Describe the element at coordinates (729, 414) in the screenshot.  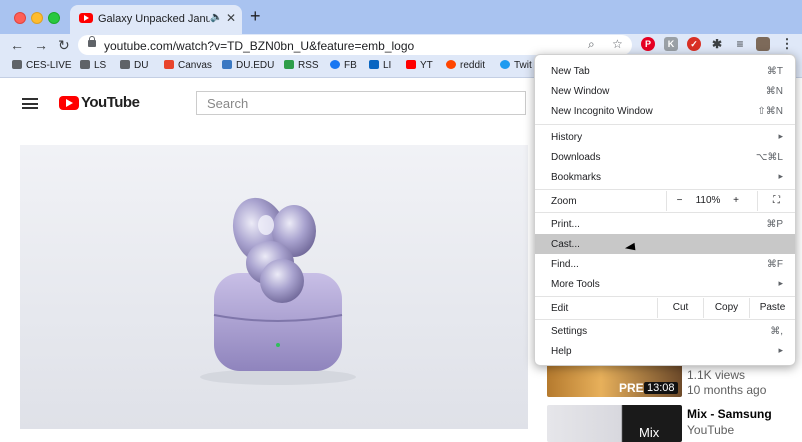
I see `mix-title: Mix - Samsung` at that location.